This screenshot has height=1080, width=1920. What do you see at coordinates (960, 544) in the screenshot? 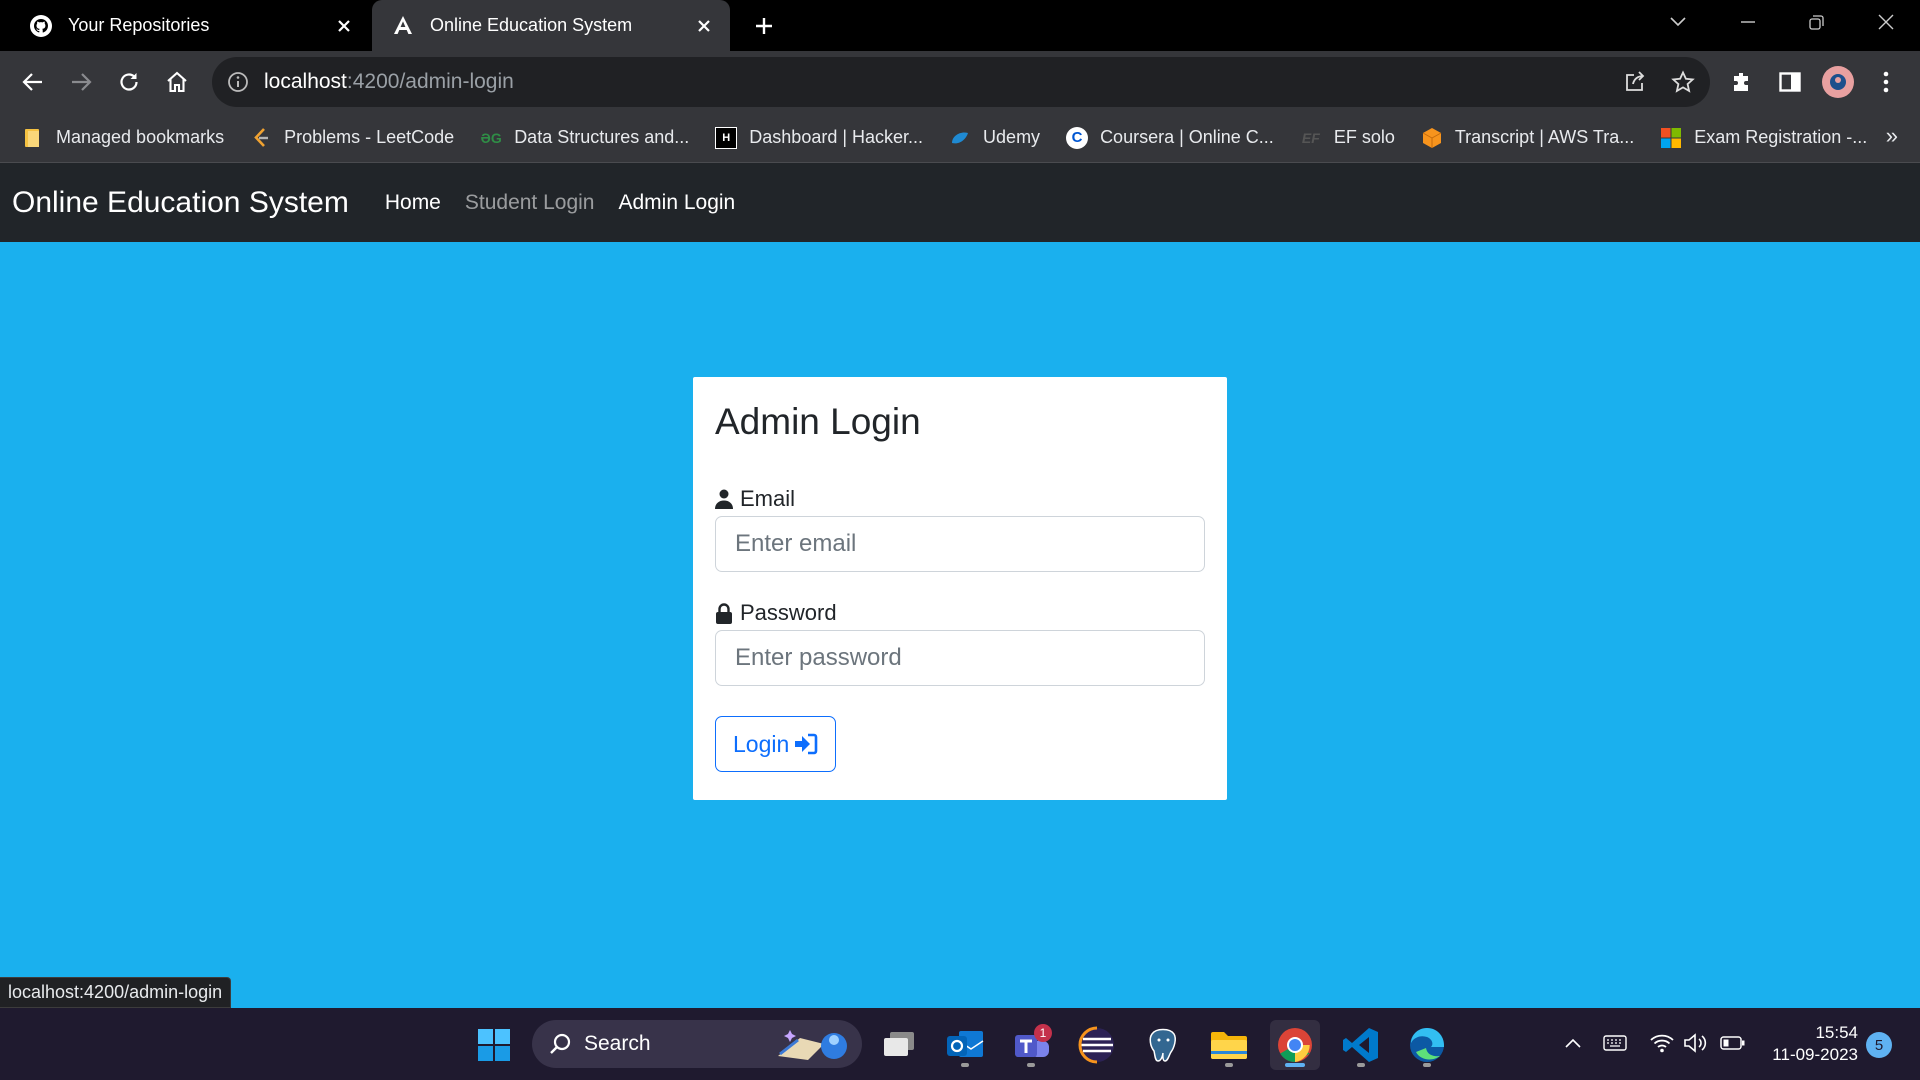
I see `email-field` at bounding box center [960, 544].